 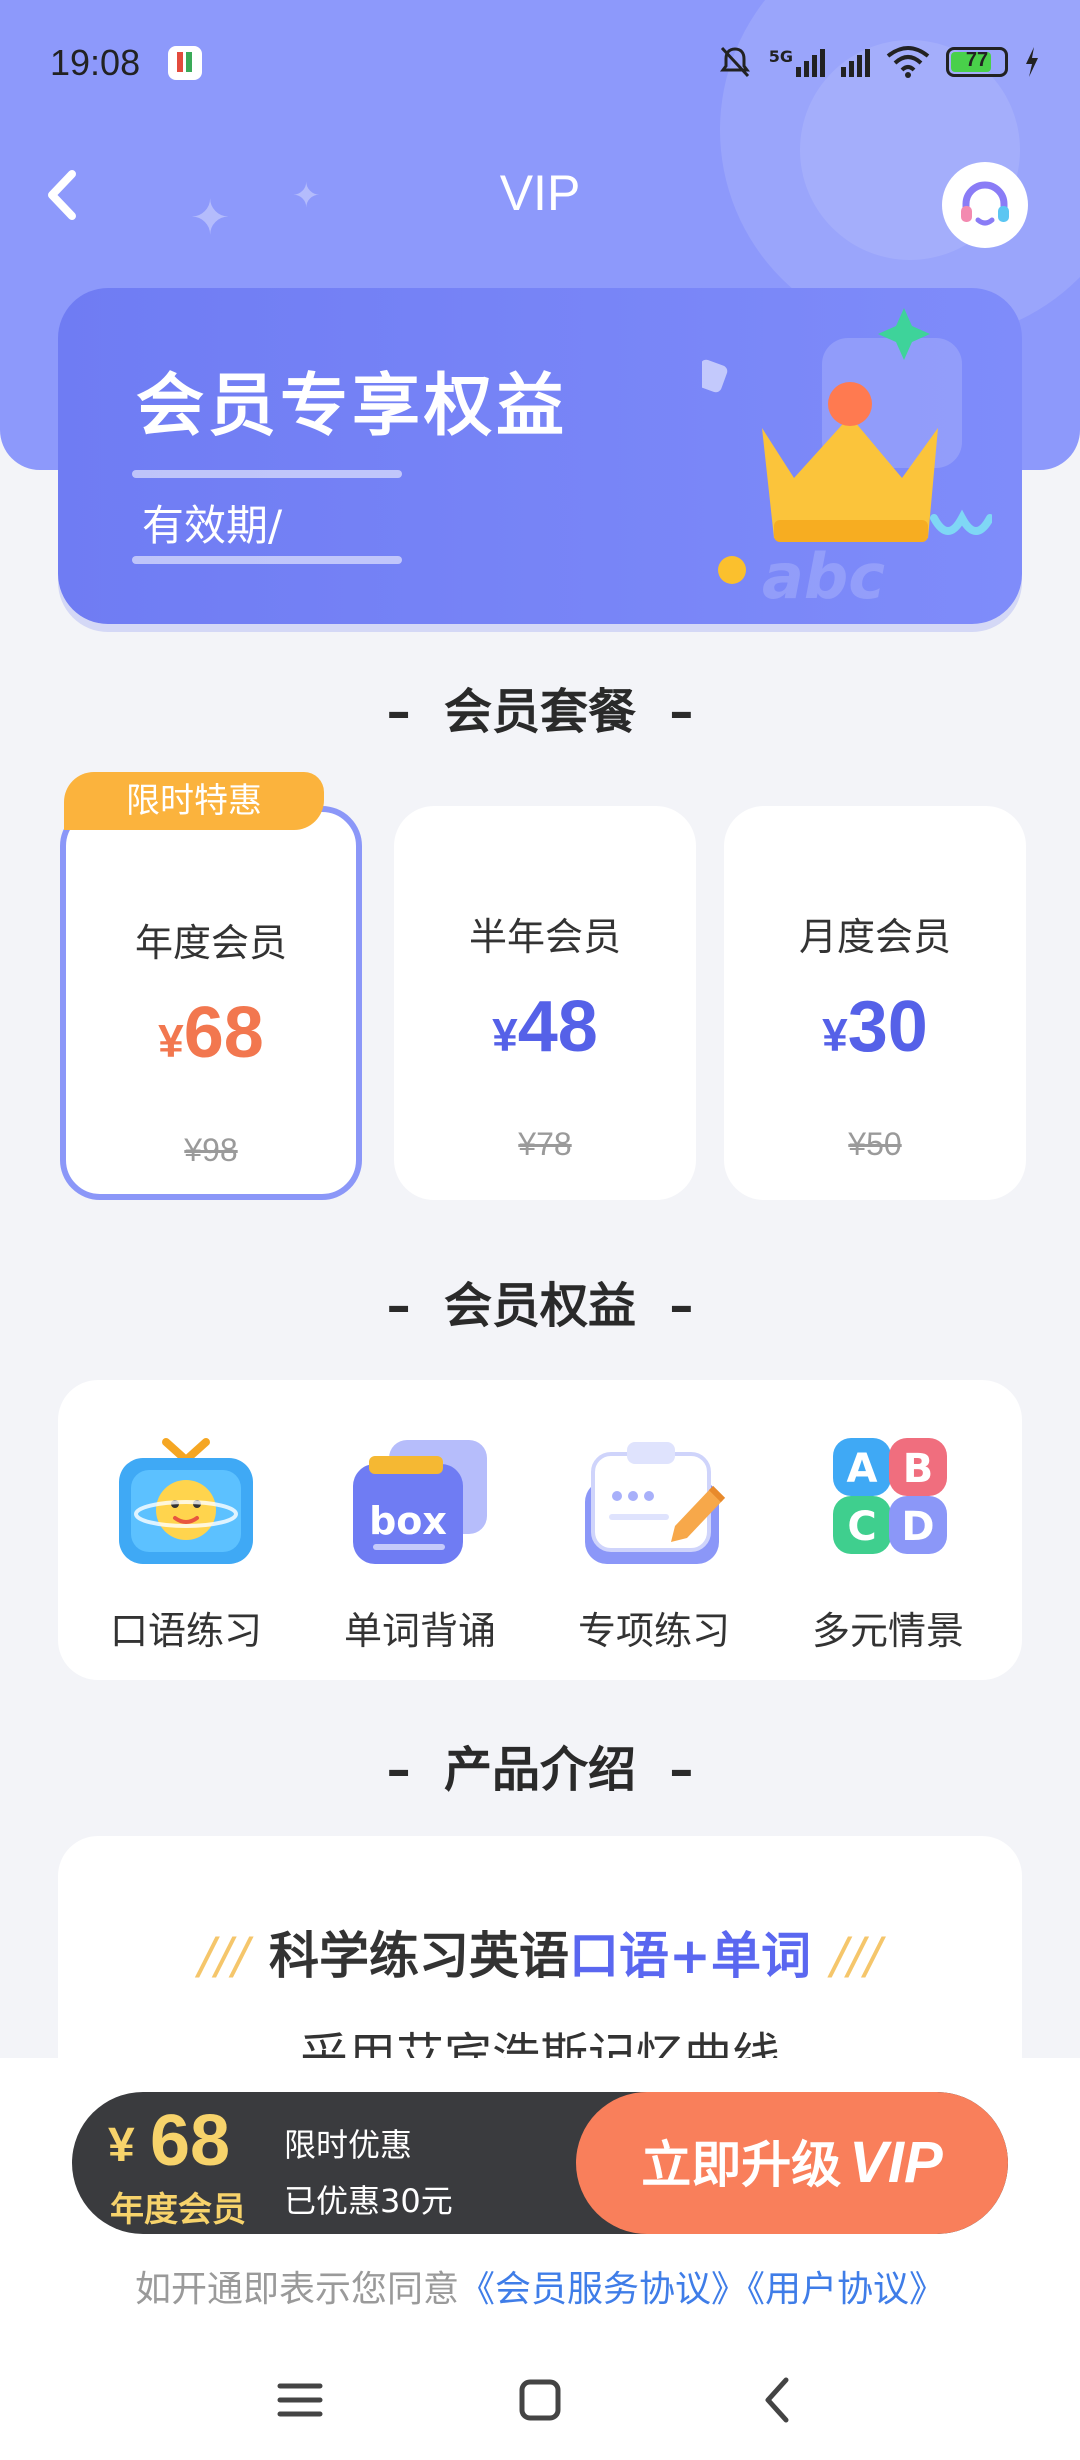 I want to click on product-intro-card: ///科学练习英语口语+单词/// 采用艾宾浩斯记忆曲线, so click(x=540, y=1966).